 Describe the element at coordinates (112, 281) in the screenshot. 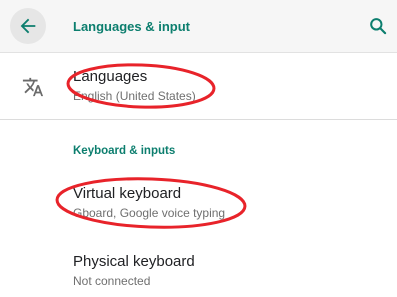

I see `physical-keyboard-summary: Not connected` at that location.